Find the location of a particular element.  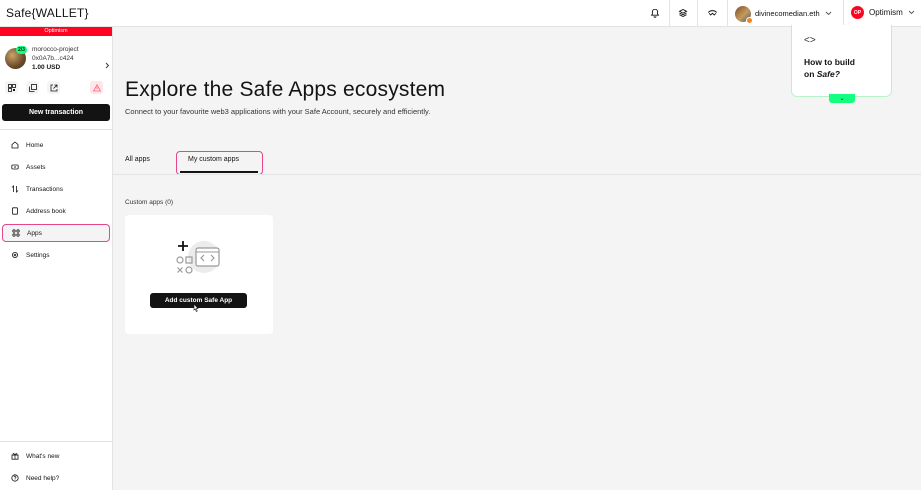

promo-text-line1: How to build is located at coordinates (829, 62).